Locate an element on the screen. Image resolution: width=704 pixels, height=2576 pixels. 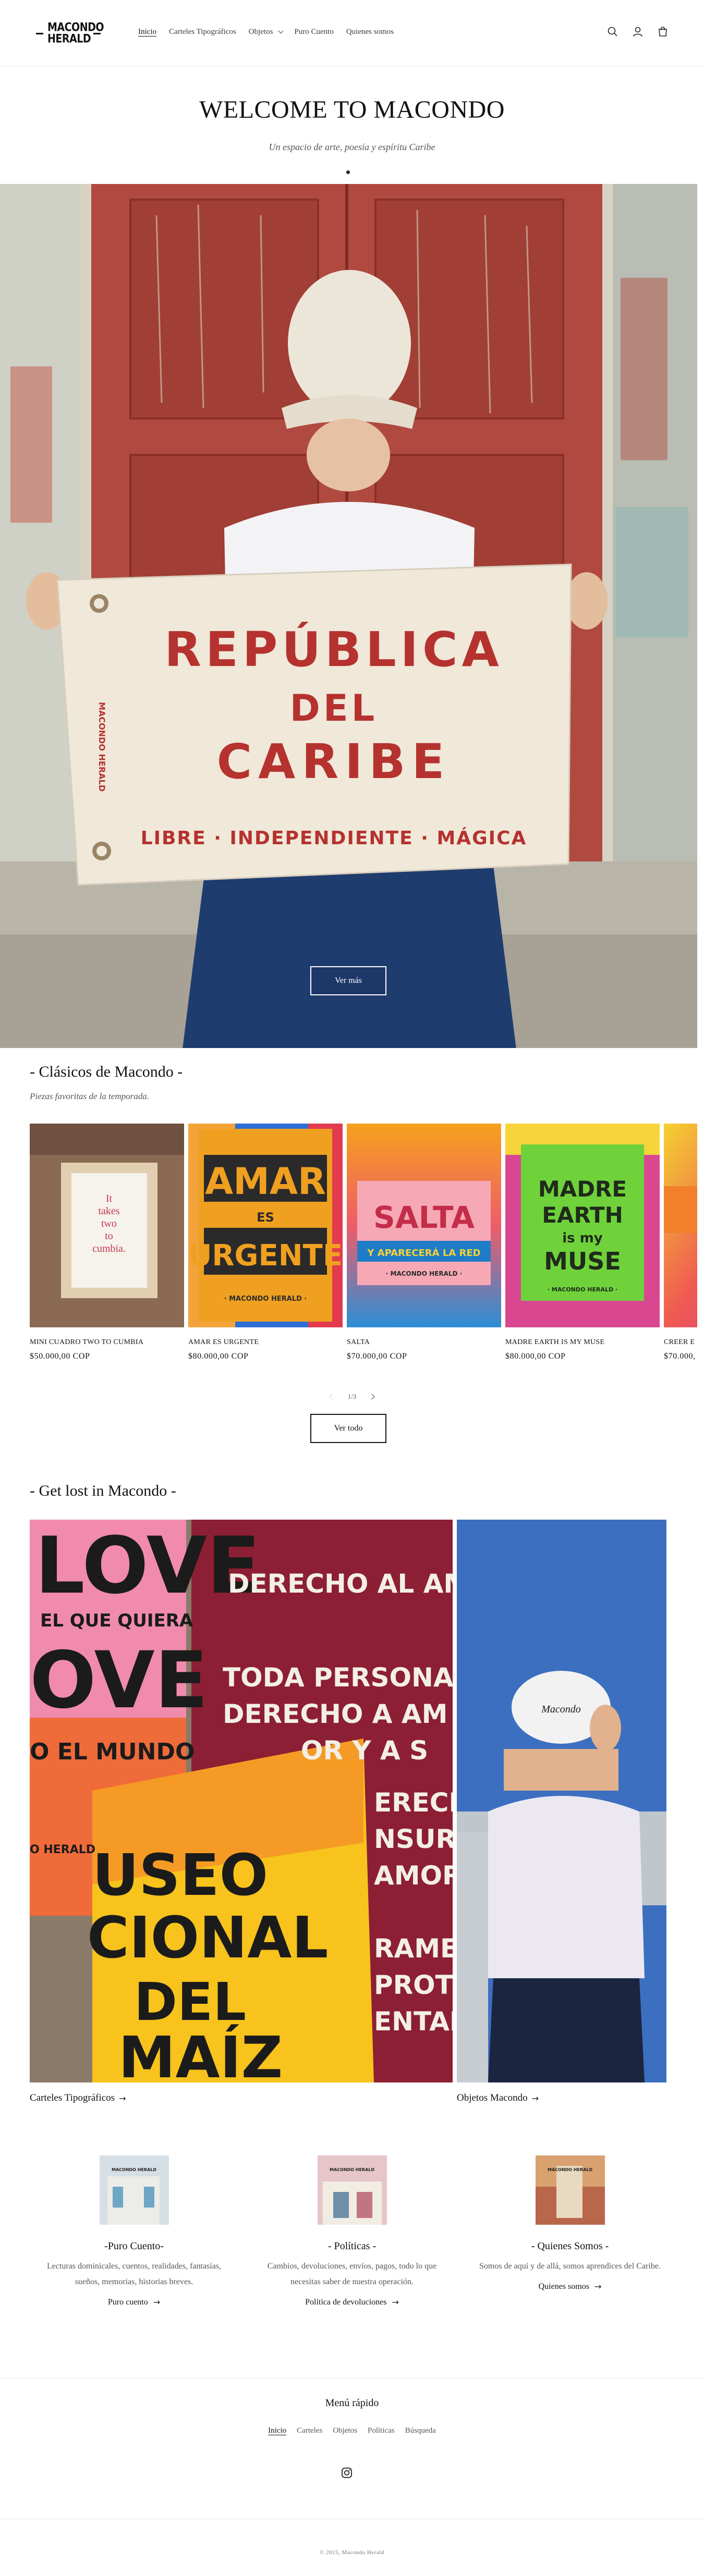
nav-item-carteles: Carteles Tipográficos is located at coordinates (202, 32).